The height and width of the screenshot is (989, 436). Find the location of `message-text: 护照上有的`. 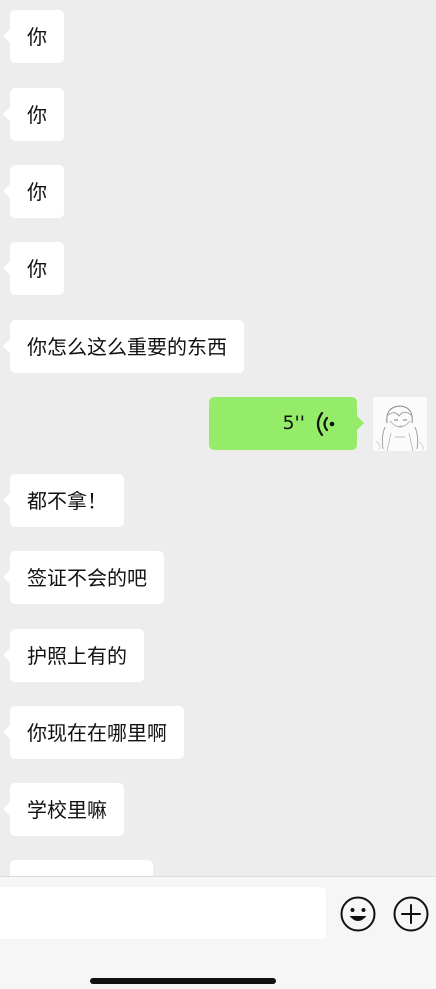

message-text: 护照上有的 is located at coordinates (77, 656).